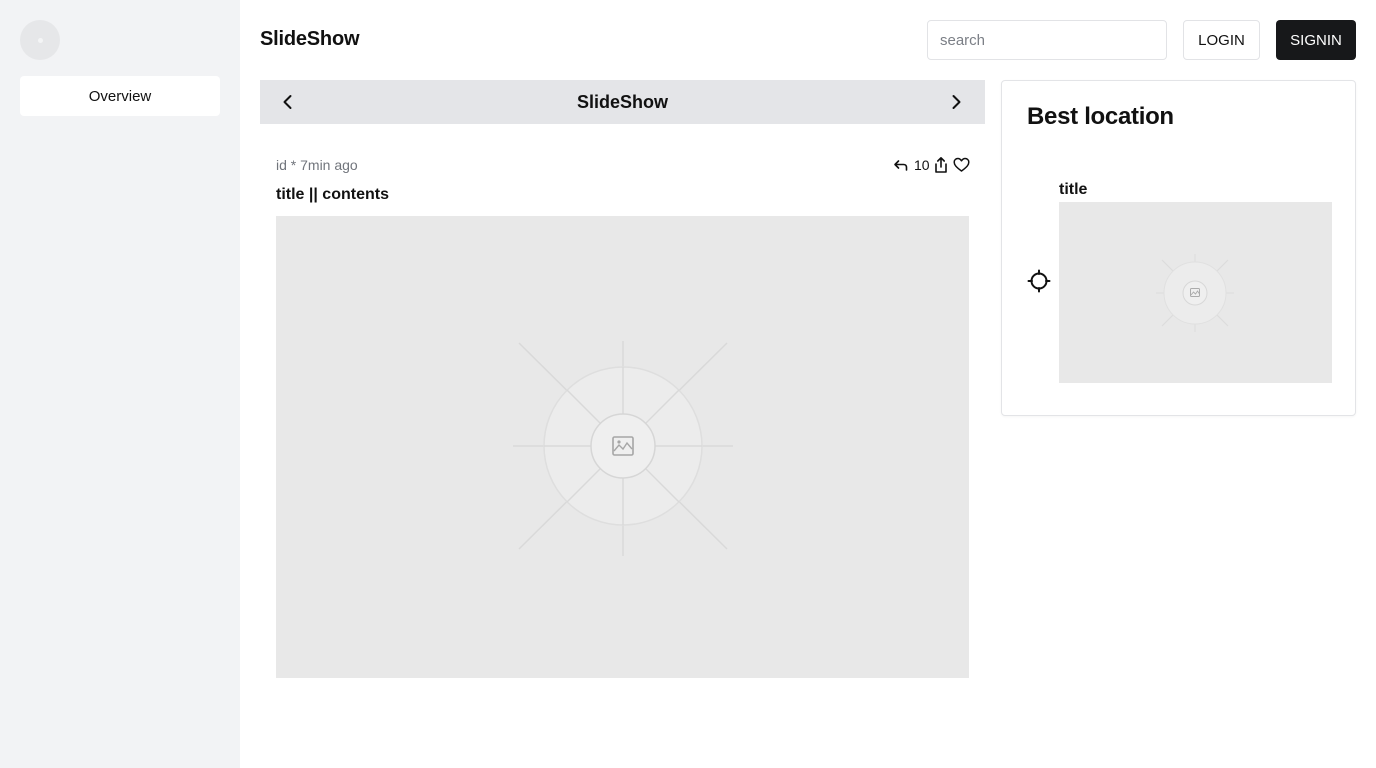 The image size is (1376, 768). What do you see at coordinates (332, 194) in the screenshot?
I see `post-title: title || contents` at bounding box center [332, 194].